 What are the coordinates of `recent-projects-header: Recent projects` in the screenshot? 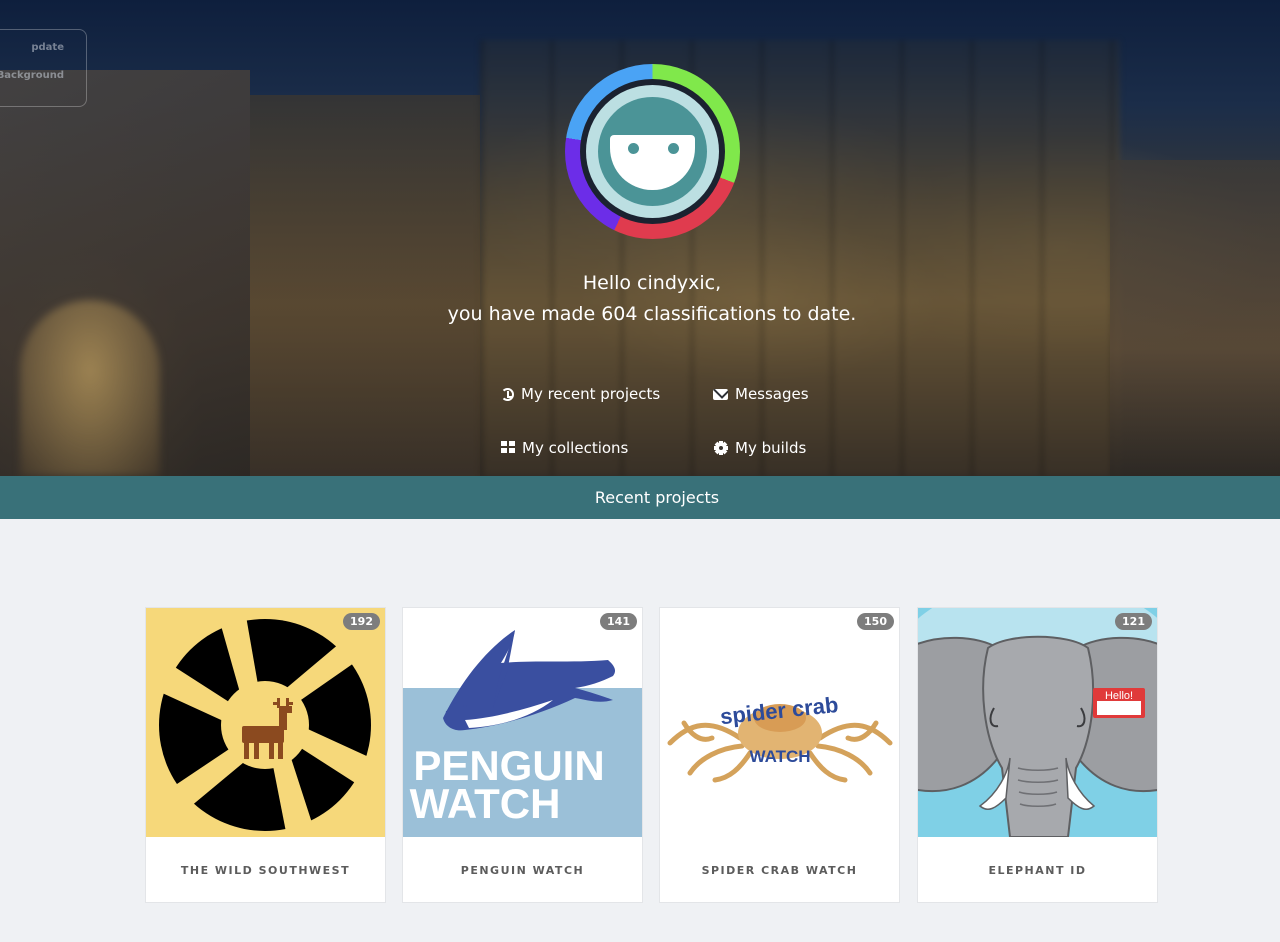 It's located at (640, 497).